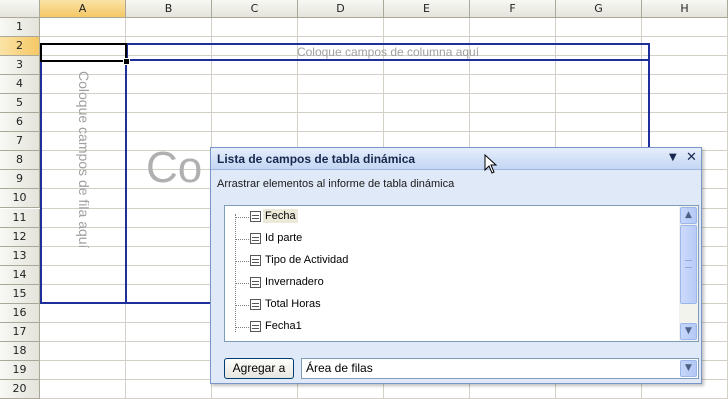 This screenshot has width=728, height=399. What do you see at coordinates (284, 238) in the screenshot?
I see `field-label: Id parte` at bounding box center [284, 238].